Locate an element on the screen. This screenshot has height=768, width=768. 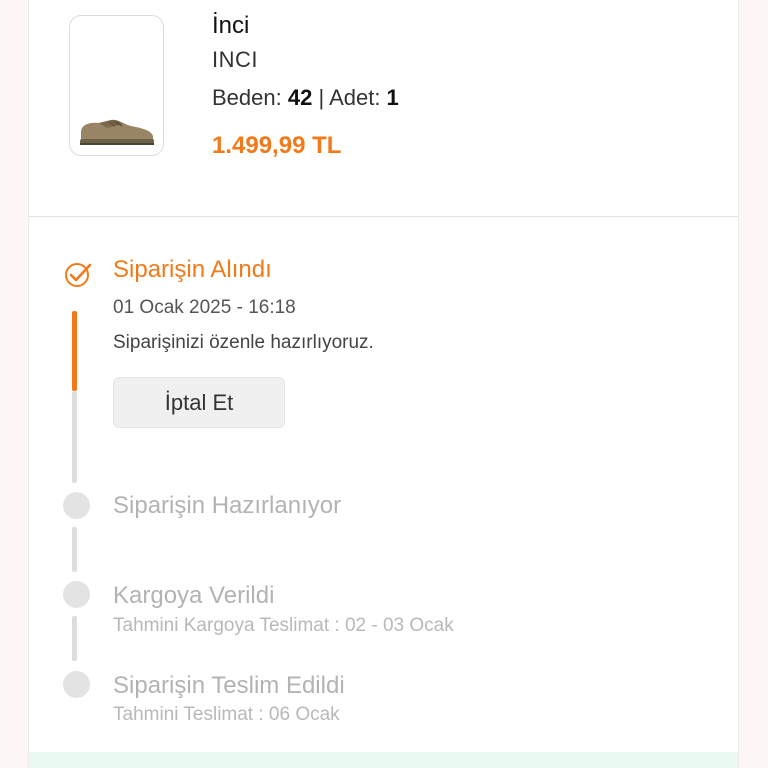
step-delivered-dot is located at coordinates (76, 684).